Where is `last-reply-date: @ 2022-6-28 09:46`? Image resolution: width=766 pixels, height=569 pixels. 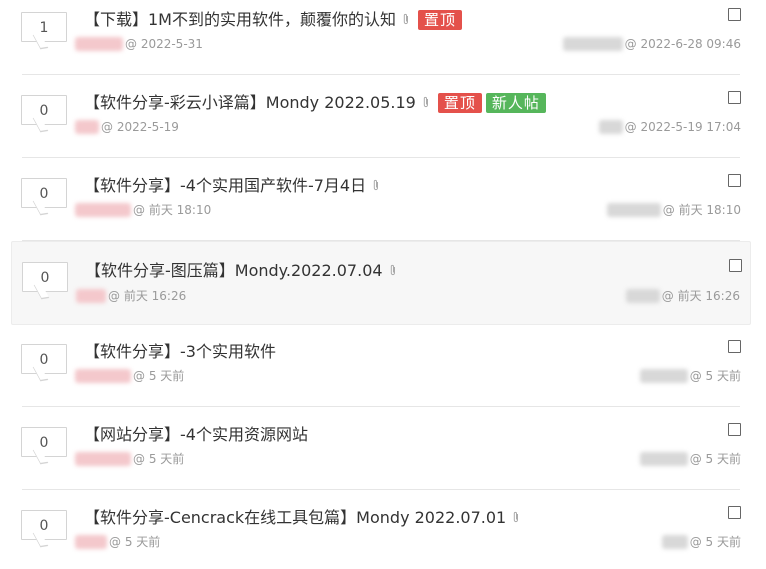 last-reply-date: @ 2022-6-28 09:46 is located at coordinates (682, 44).